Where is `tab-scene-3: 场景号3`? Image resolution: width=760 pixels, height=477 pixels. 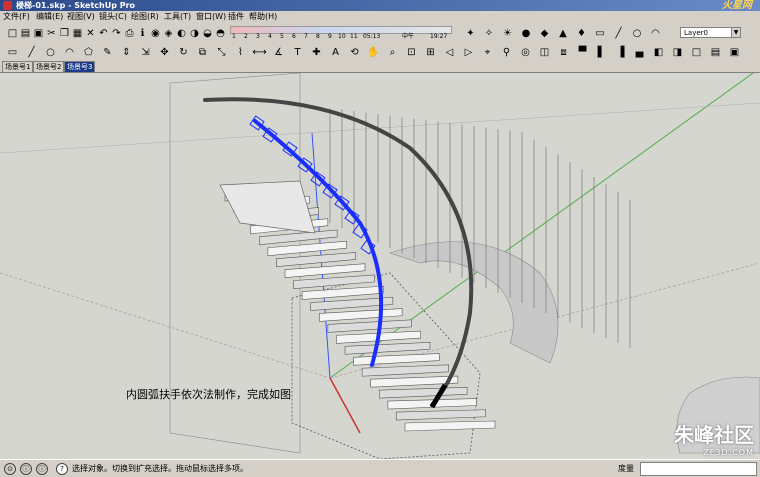 tab-scene-3: 场景号3 is located at coordinates (80, 66).